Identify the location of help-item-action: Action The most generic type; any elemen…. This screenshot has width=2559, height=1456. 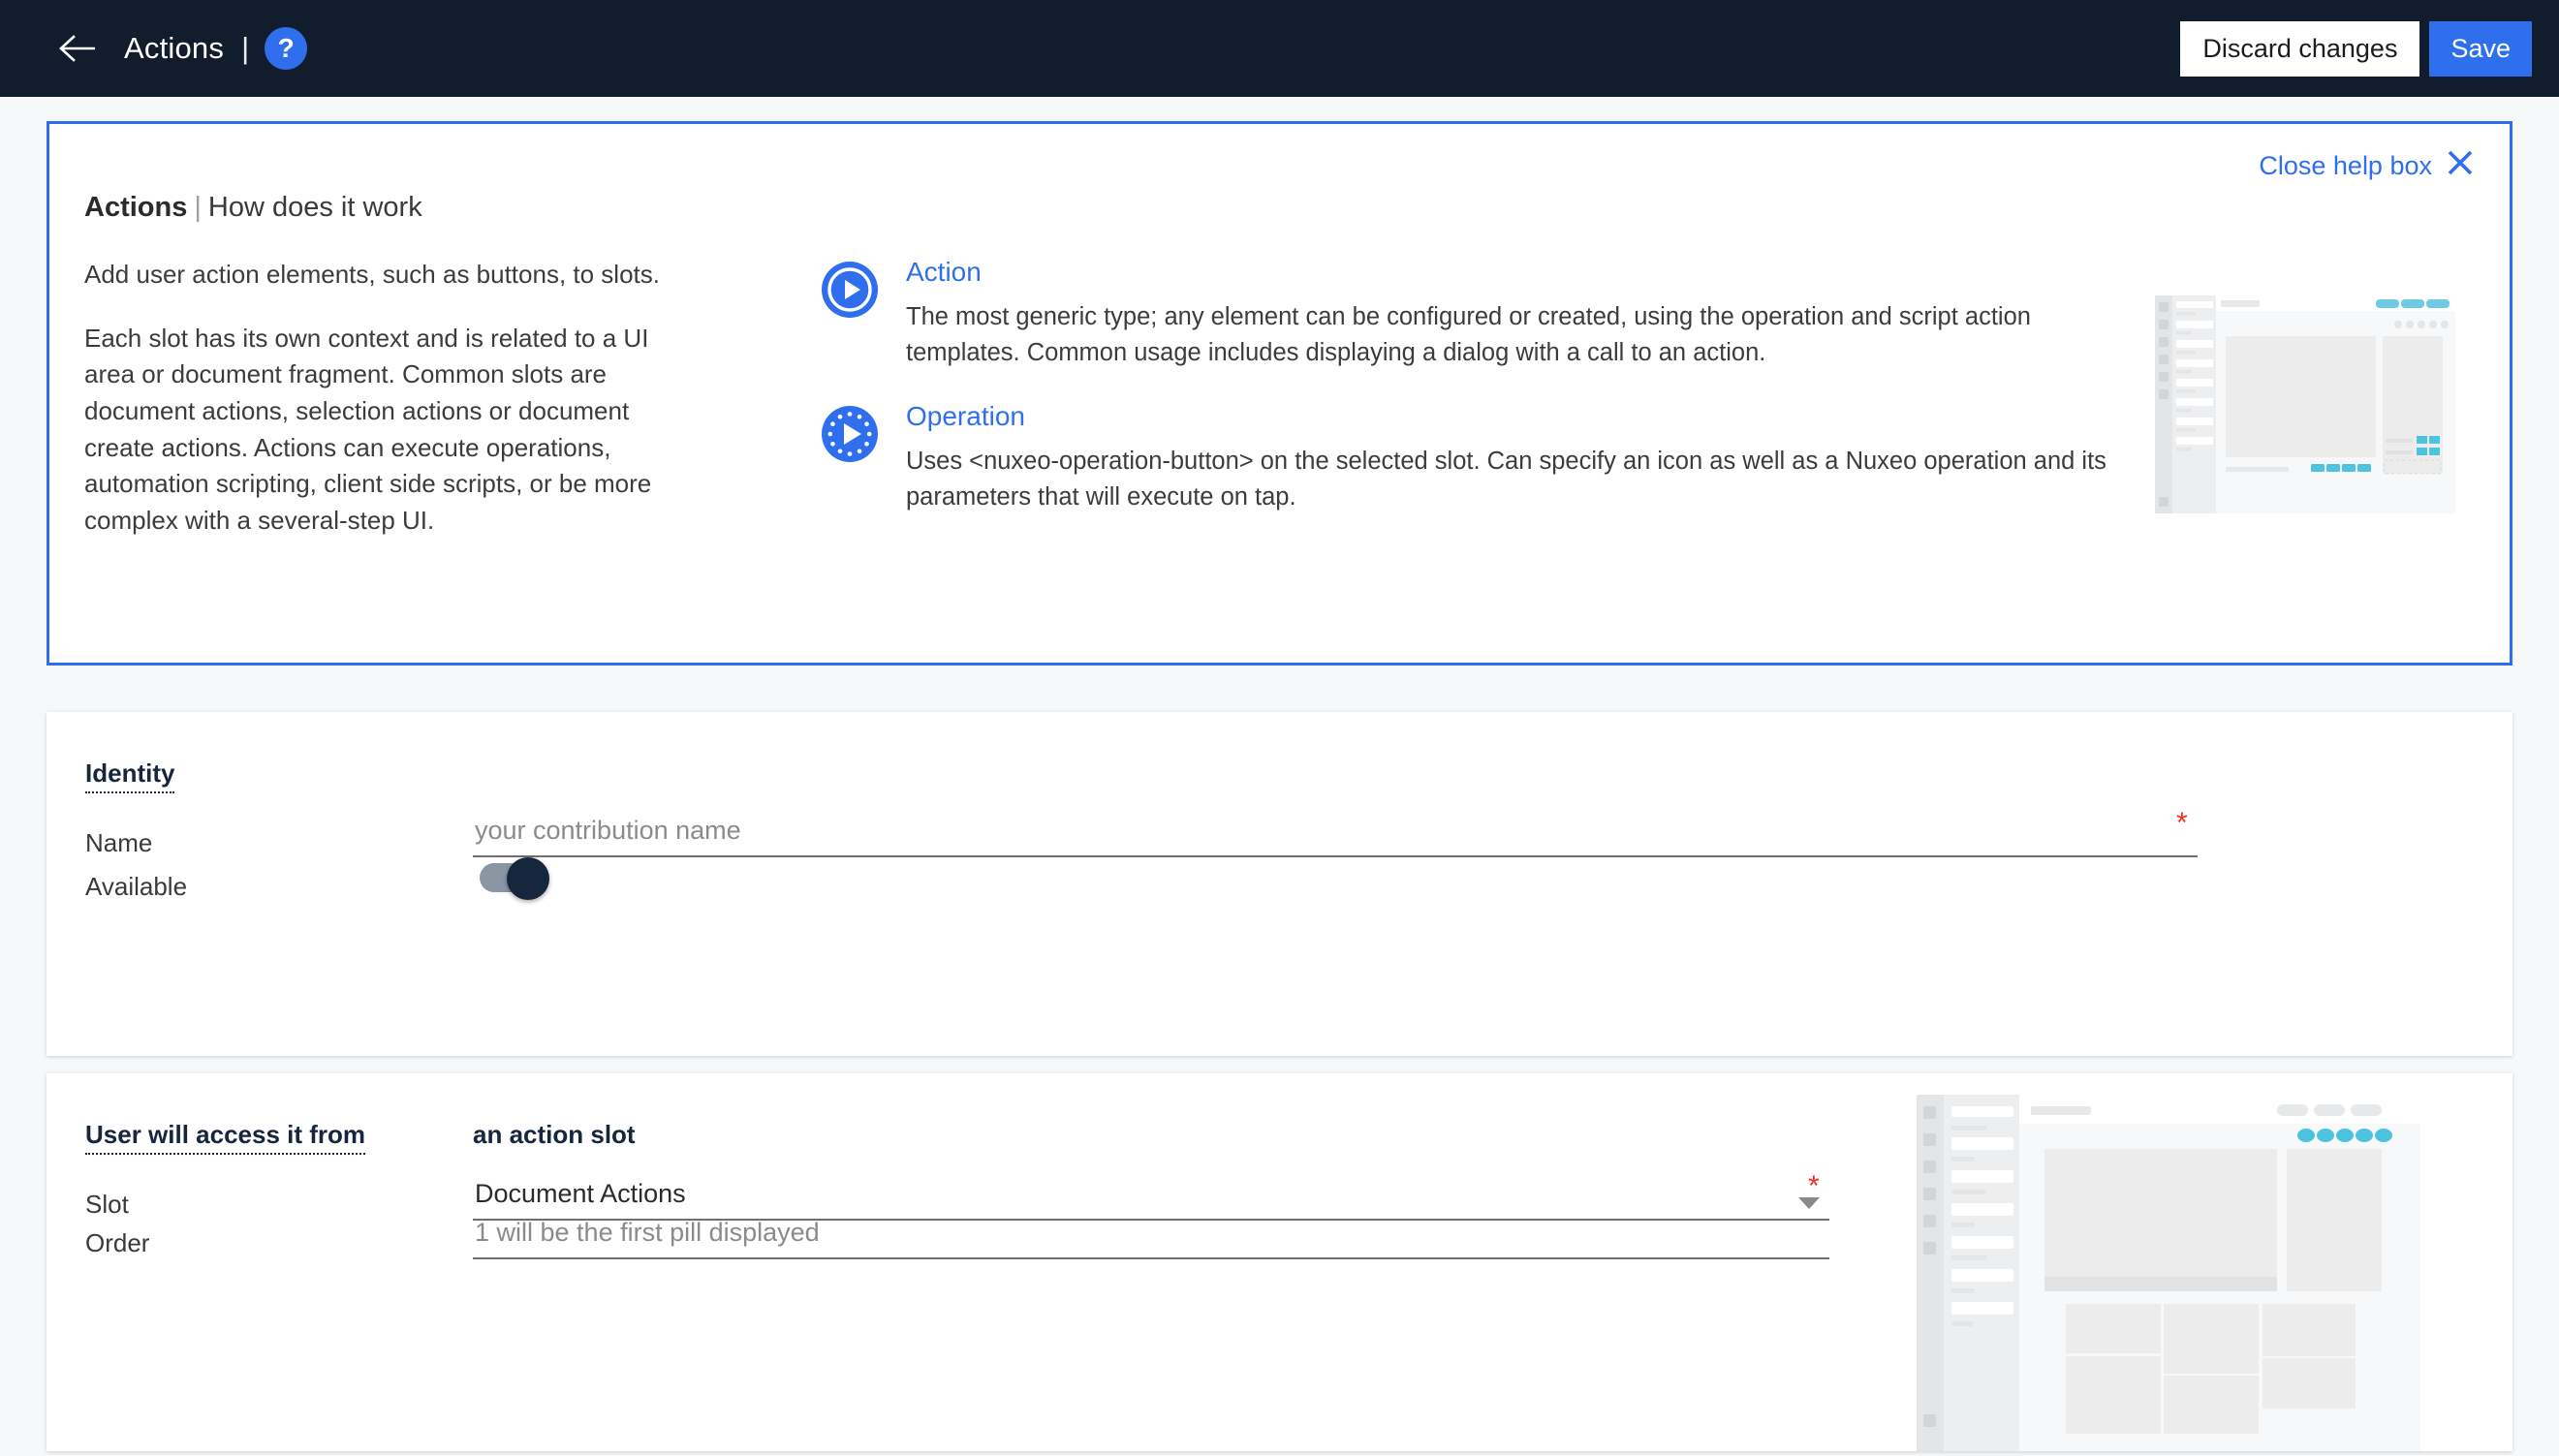
(1469, 315).